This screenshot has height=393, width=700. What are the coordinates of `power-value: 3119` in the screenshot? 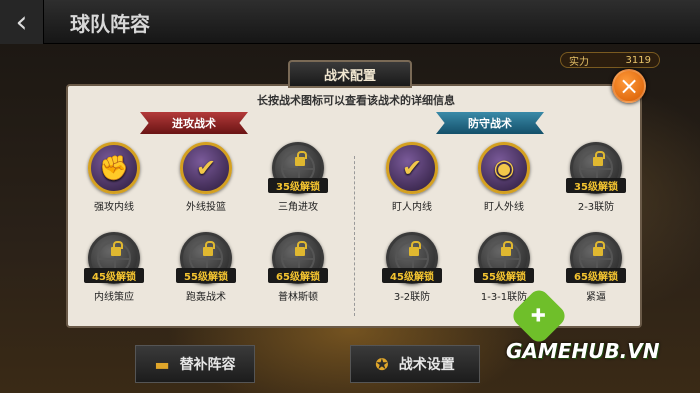 It's located at (638, 60).